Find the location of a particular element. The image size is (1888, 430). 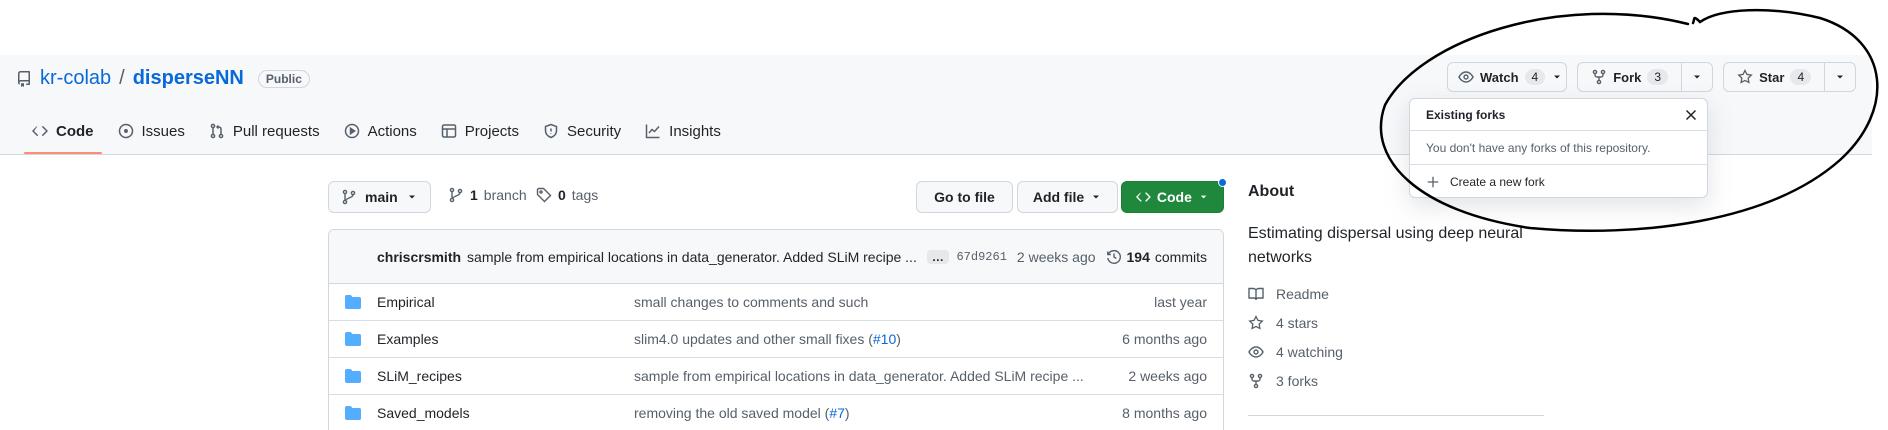

tab-label: Code is located at coordinates (75, 131).